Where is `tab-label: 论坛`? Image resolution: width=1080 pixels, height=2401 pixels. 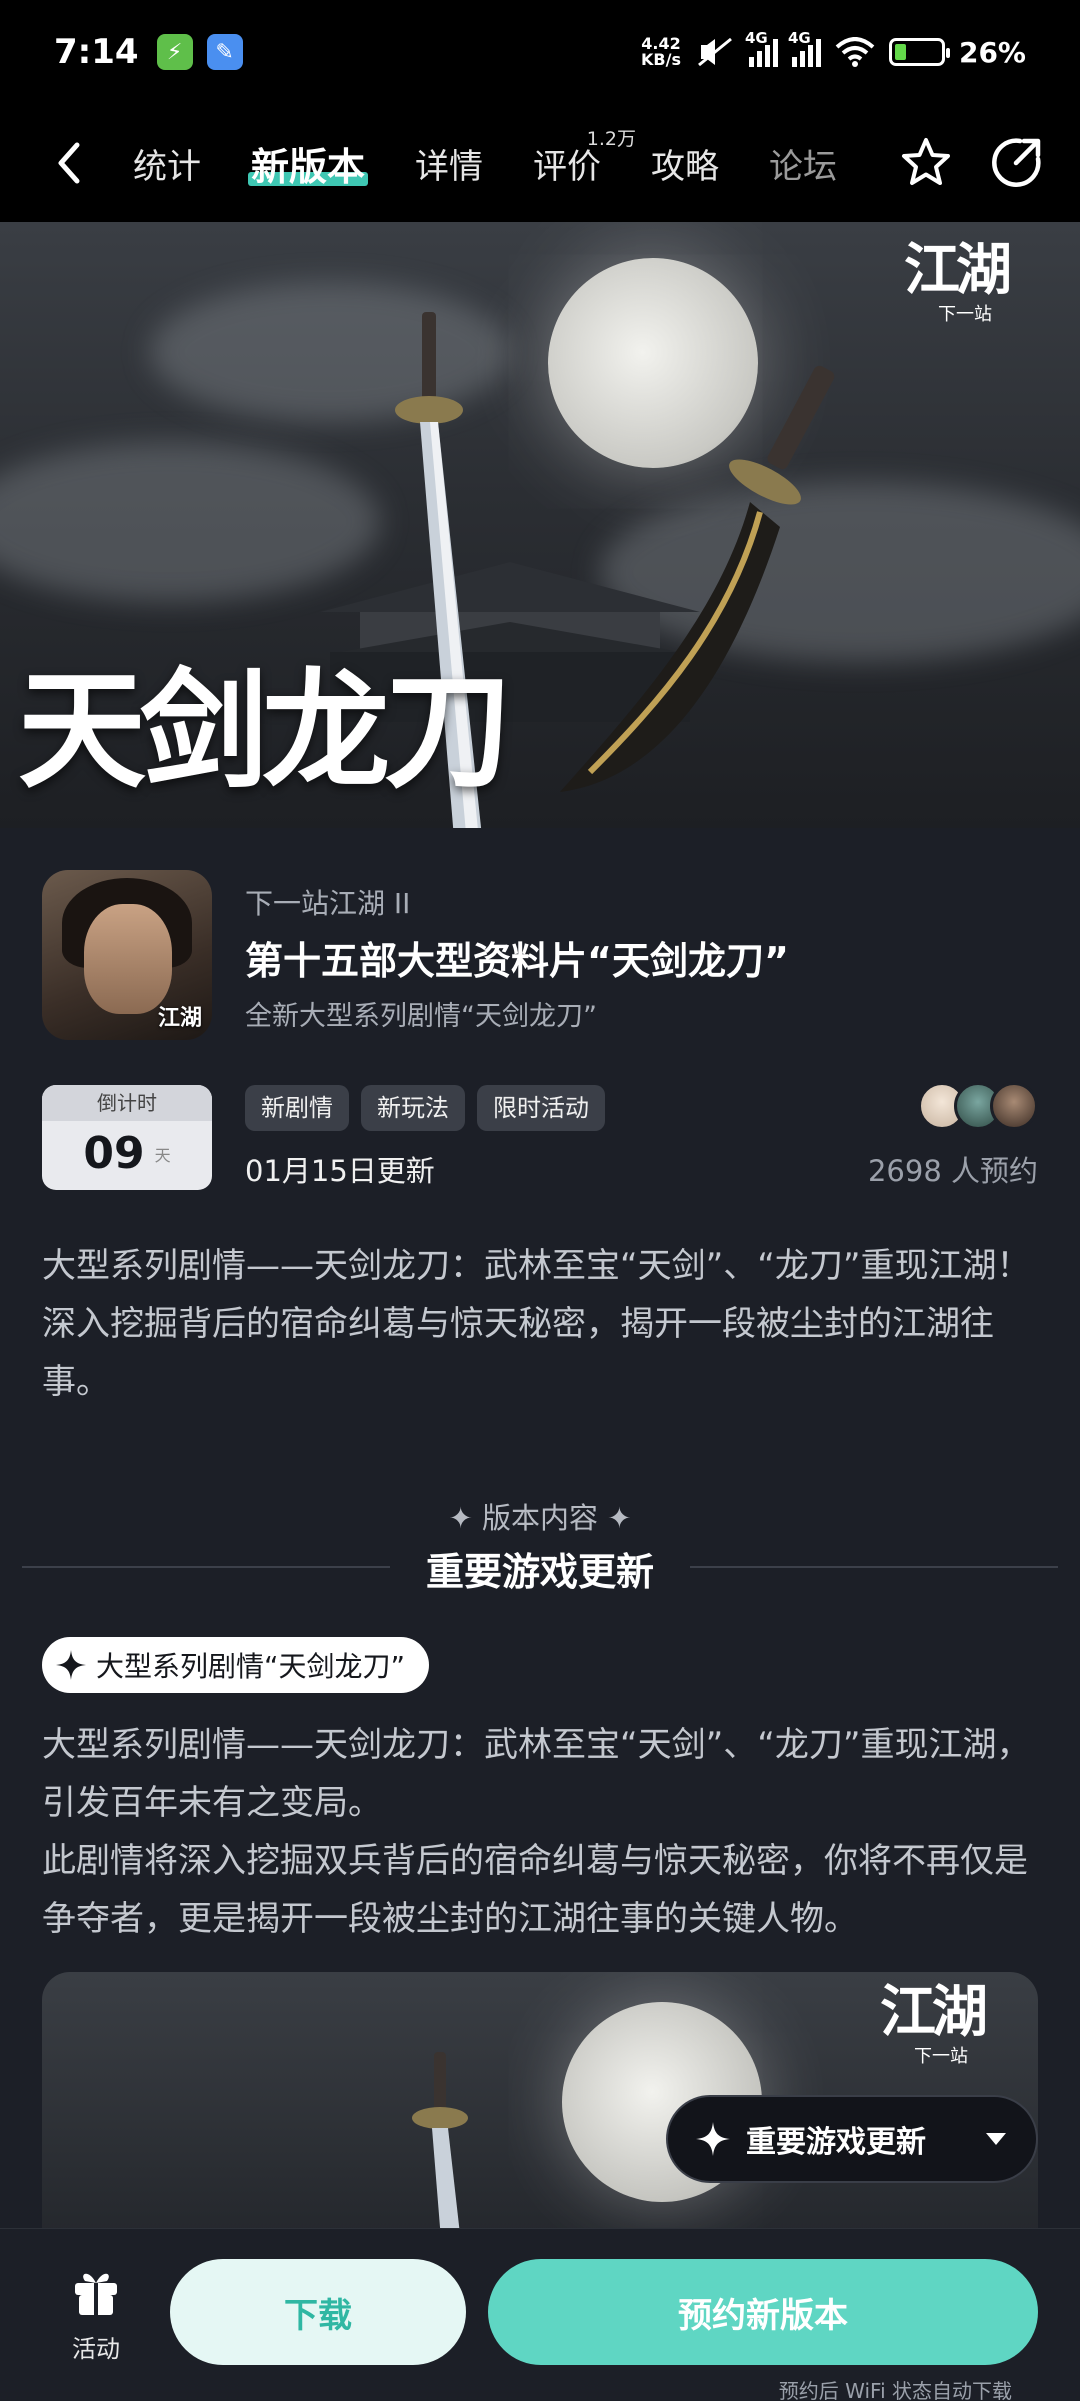
tab-label: 论坛 is located at coordinates (803, 166).